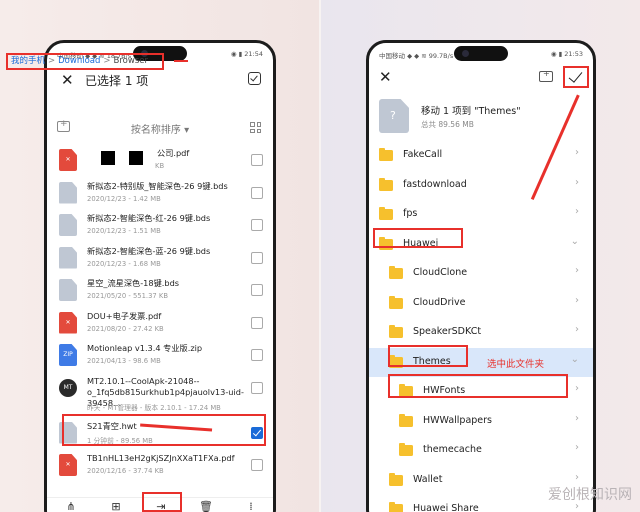  Describe the element at coordinates (68, 257) in the screenshot. I see `document-file-icon` at that location.